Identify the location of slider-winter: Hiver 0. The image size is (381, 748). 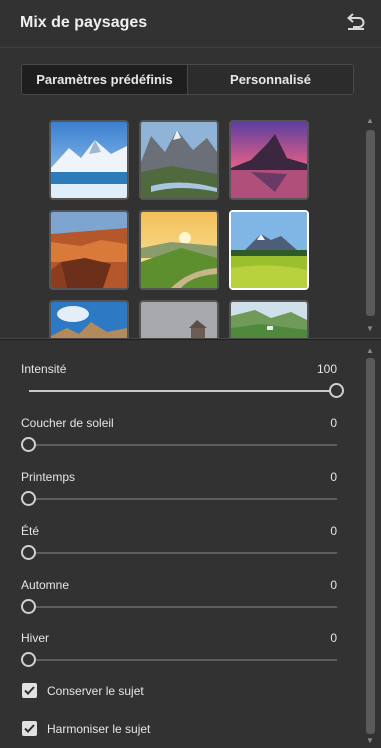
(179, 653).